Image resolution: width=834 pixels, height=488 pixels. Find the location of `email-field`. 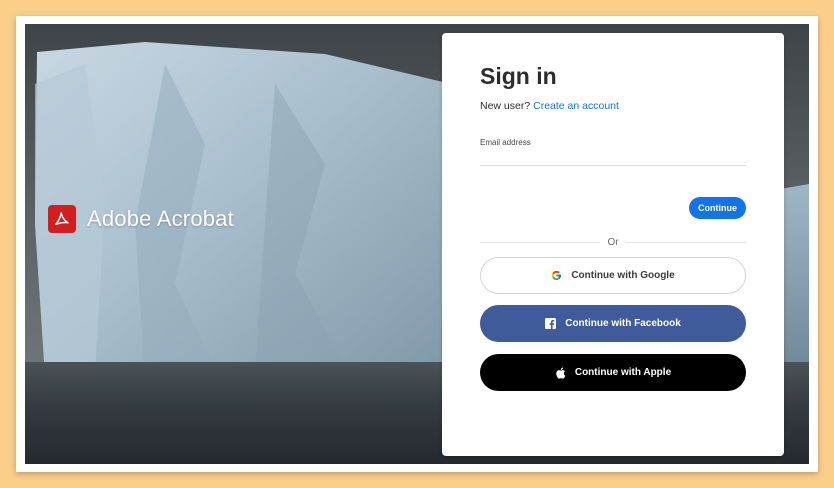

email-field is located at coordinates (613, 157).